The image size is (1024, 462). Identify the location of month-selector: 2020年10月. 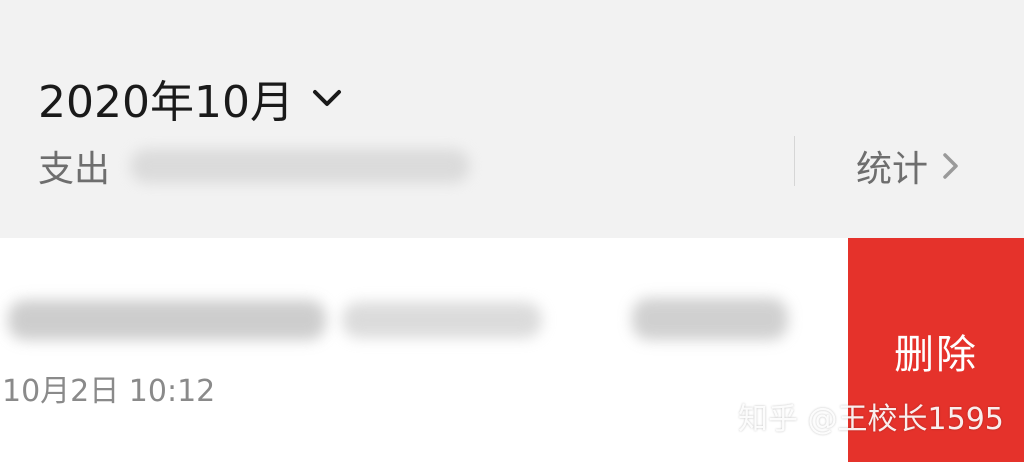
(192, 98).